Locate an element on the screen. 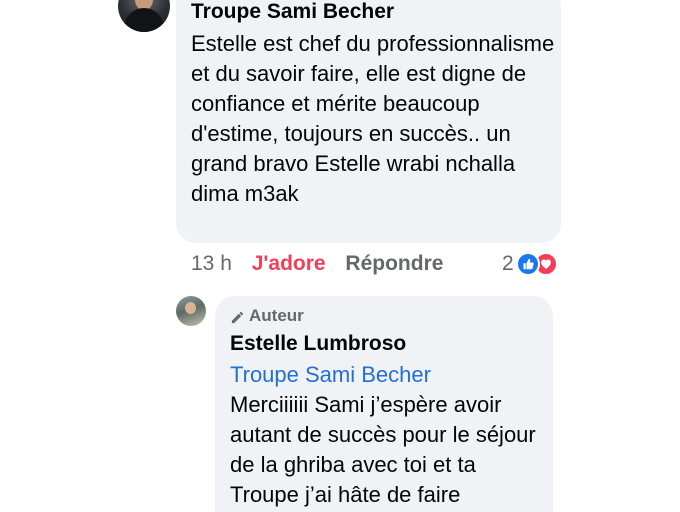 This screenshot has width=680, height=512. comment-time: 13 h is located at coordinates (211, 263).